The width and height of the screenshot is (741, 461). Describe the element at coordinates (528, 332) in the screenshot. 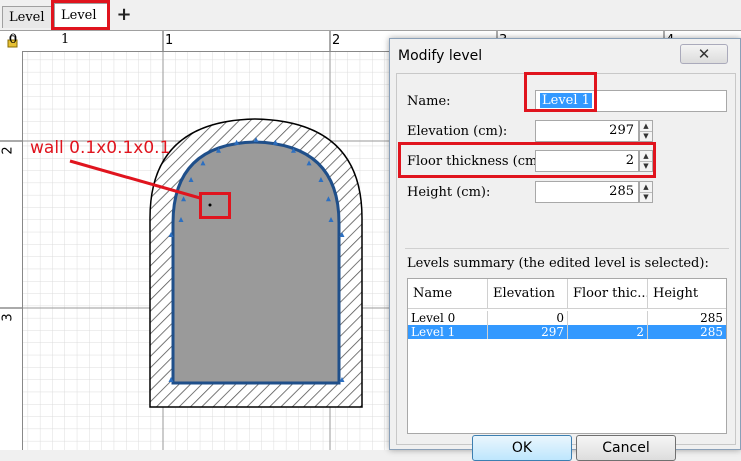

I see `cell-elevation: 297` at that location.